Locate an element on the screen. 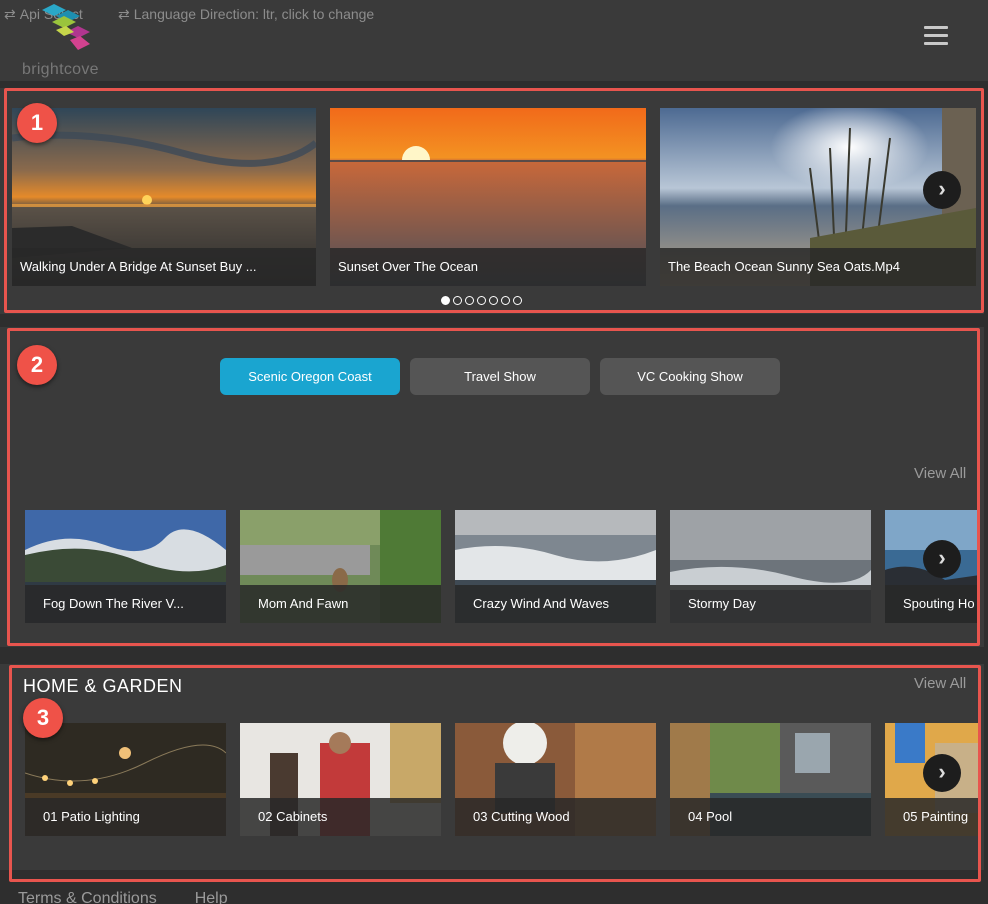 The image size is (988, 904). brightcove-logo-mark is located at coordinates (66, 27).